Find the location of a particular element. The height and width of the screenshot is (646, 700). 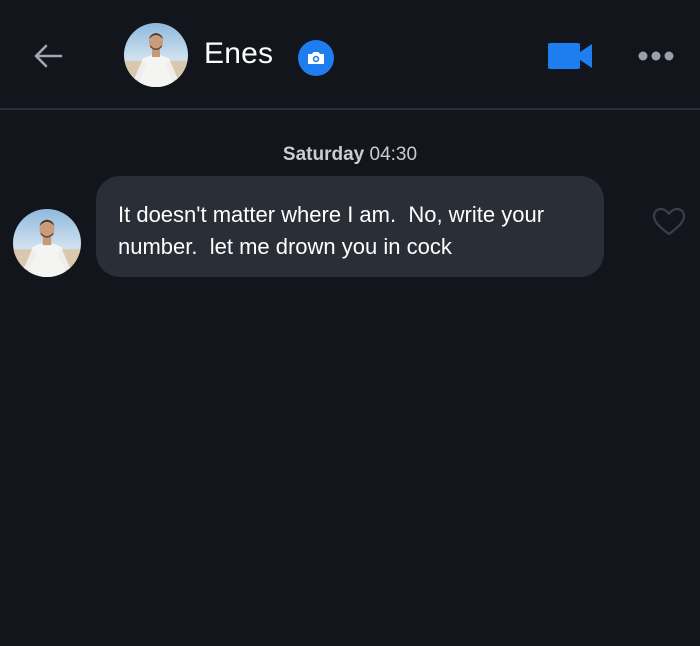

message-sender-avatar is located at coordinates (47, 243).